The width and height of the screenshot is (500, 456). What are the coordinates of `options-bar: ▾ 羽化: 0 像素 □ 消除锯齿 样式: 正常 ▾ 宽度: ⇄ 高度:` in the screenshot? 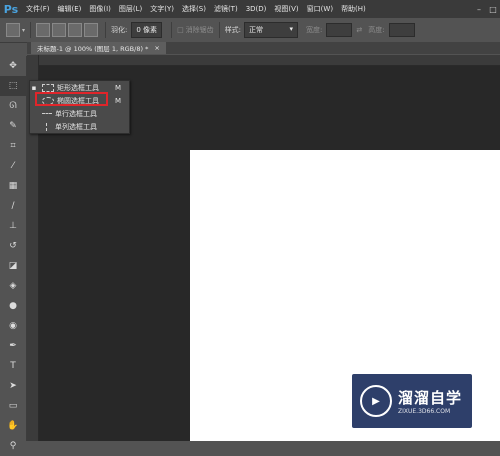 It's located at (250, 30).